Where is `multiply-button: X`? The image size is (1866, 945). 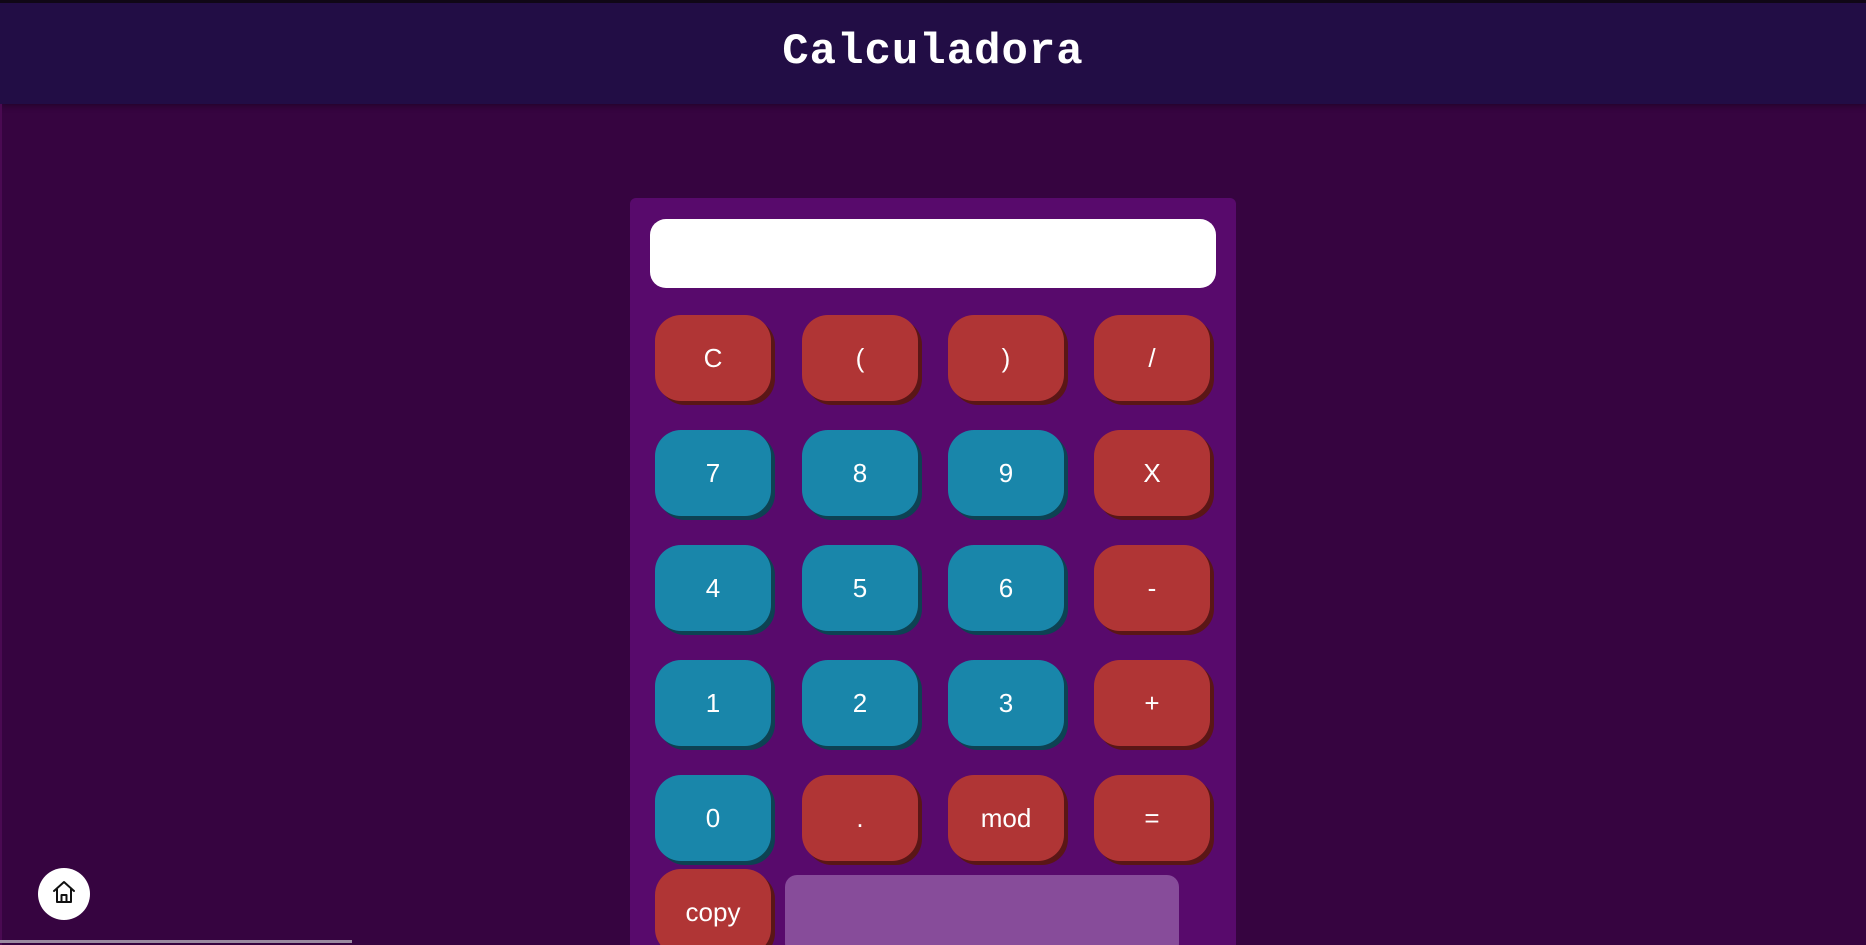 multiply-button: X is located at coordinates (1152, 473).